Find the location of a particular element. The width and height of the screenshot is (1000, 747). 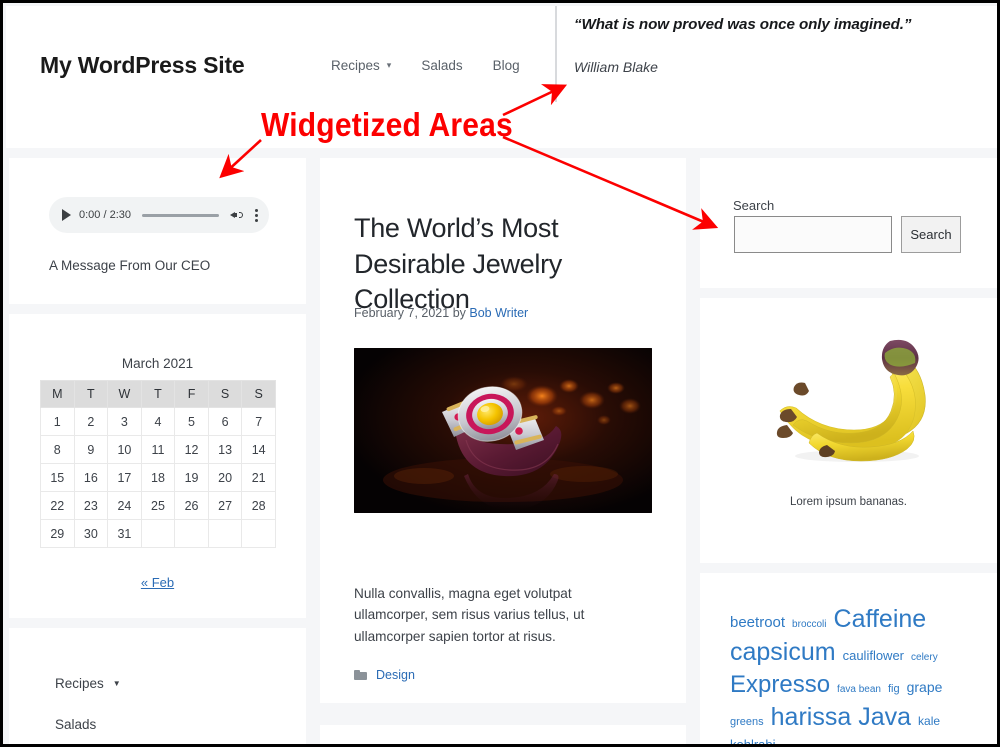

post-date: February 7, 2021 is located at coordinates (402, 313).